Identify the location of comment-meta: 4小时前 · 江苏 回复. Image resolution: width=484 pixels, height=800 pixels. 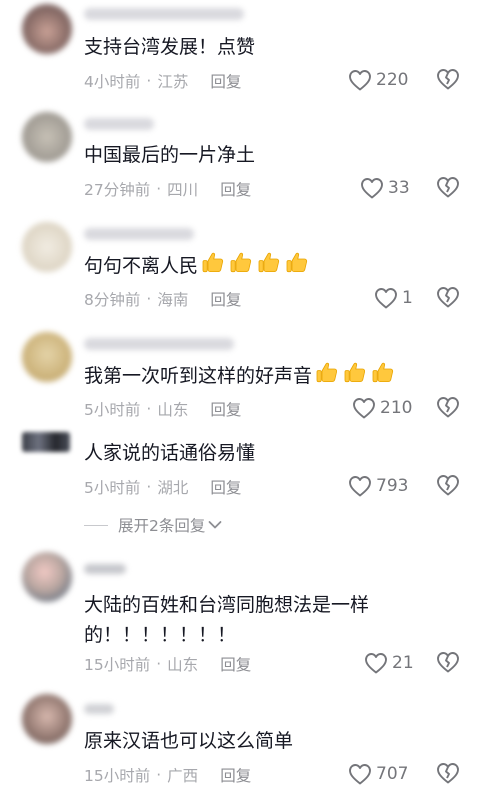
(162, 81).